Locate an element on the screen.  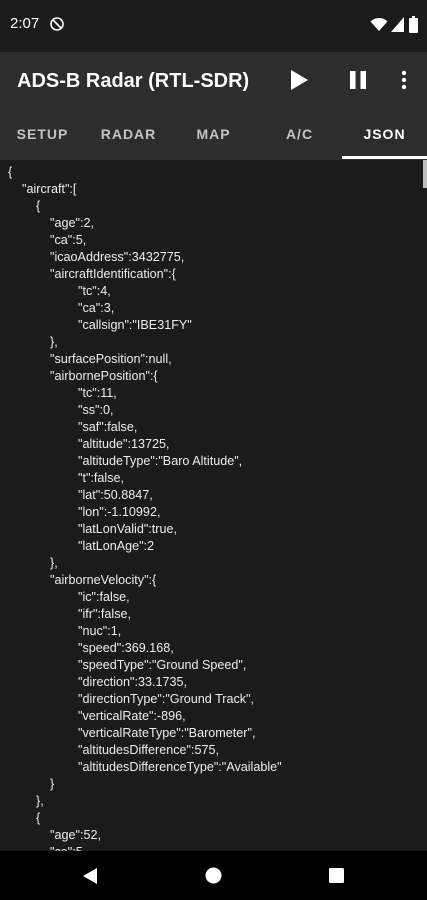
json-line: "ifr":false, is located at coordinates (70, 614).